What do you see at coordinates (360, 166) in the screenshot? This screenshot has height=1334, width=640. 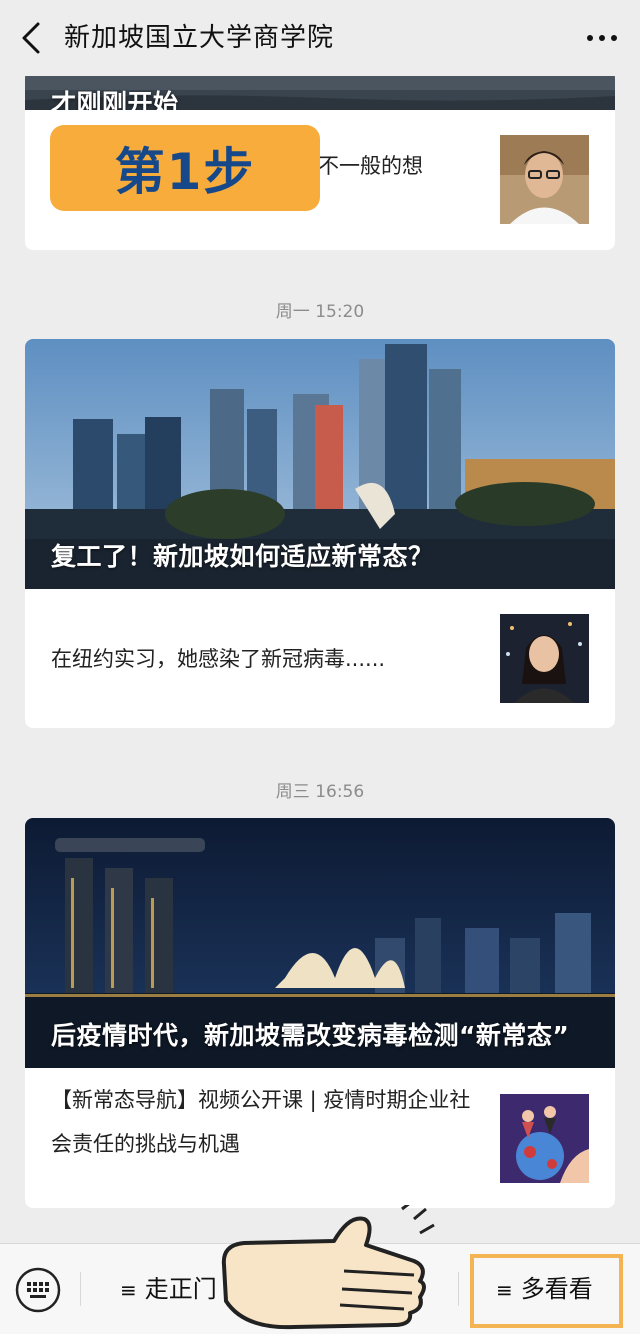 I see `article-sub-title: 有不一般的想` at bounding box center [360, 166].